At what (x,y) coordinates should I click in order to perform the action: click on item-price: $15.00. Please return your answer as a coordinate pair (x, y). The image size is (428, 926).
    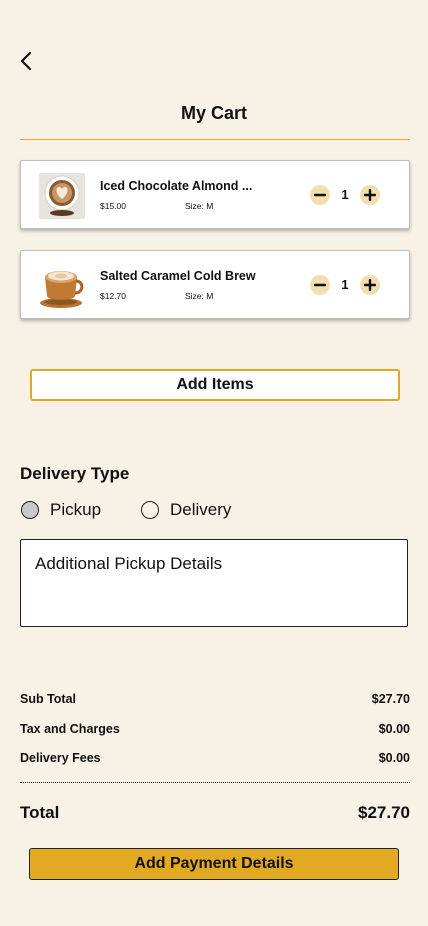
    Looking at the image, I should click on (113, 206).